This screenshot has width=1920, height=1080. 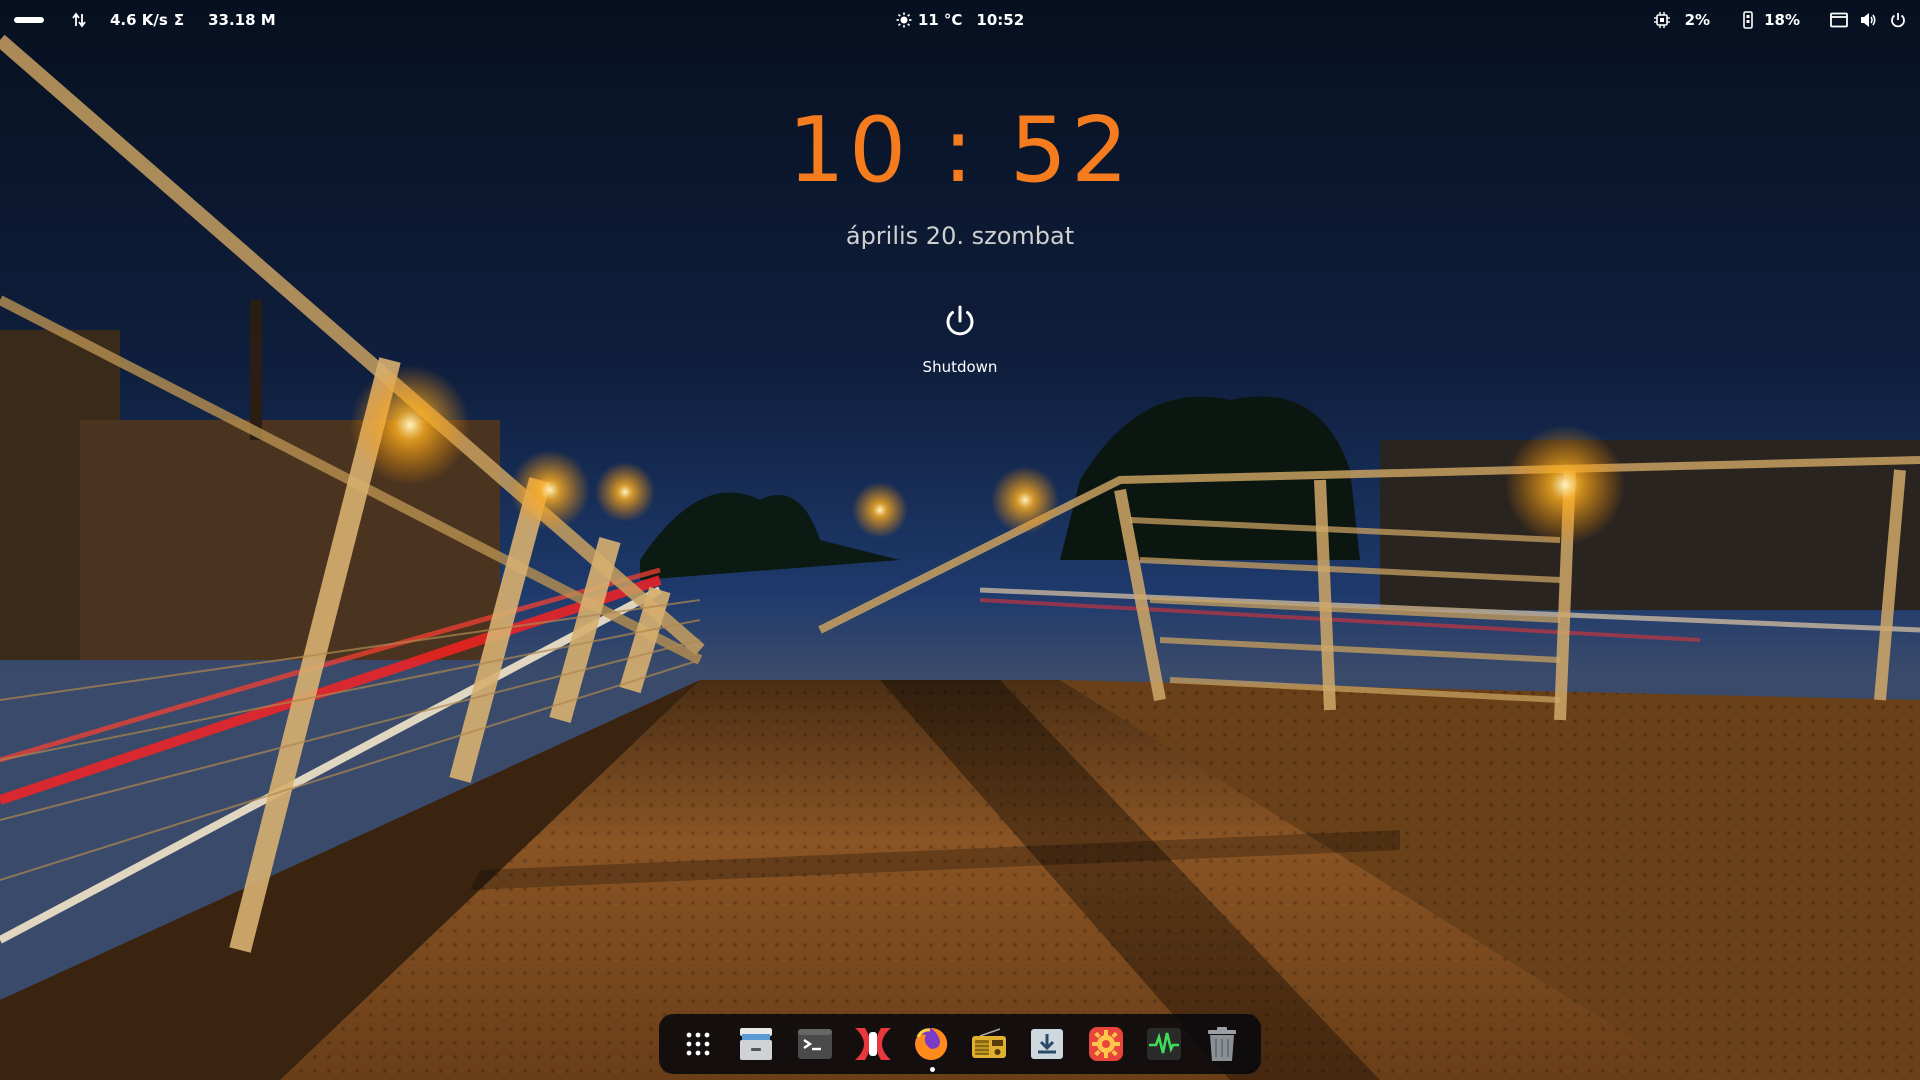 I want to click on dock-files, so click(x=756, y=1044).